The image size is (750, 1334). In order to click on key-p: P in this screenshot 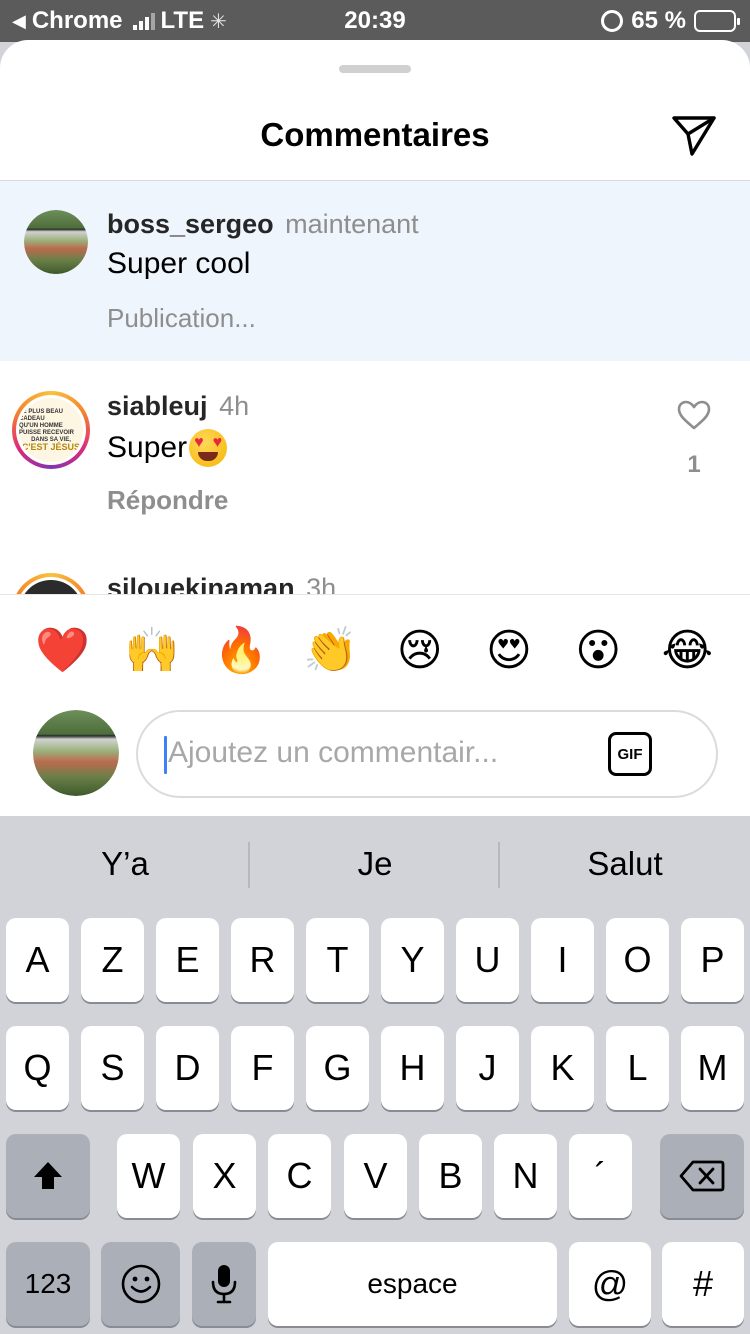, I will do `click(712, 960)`.